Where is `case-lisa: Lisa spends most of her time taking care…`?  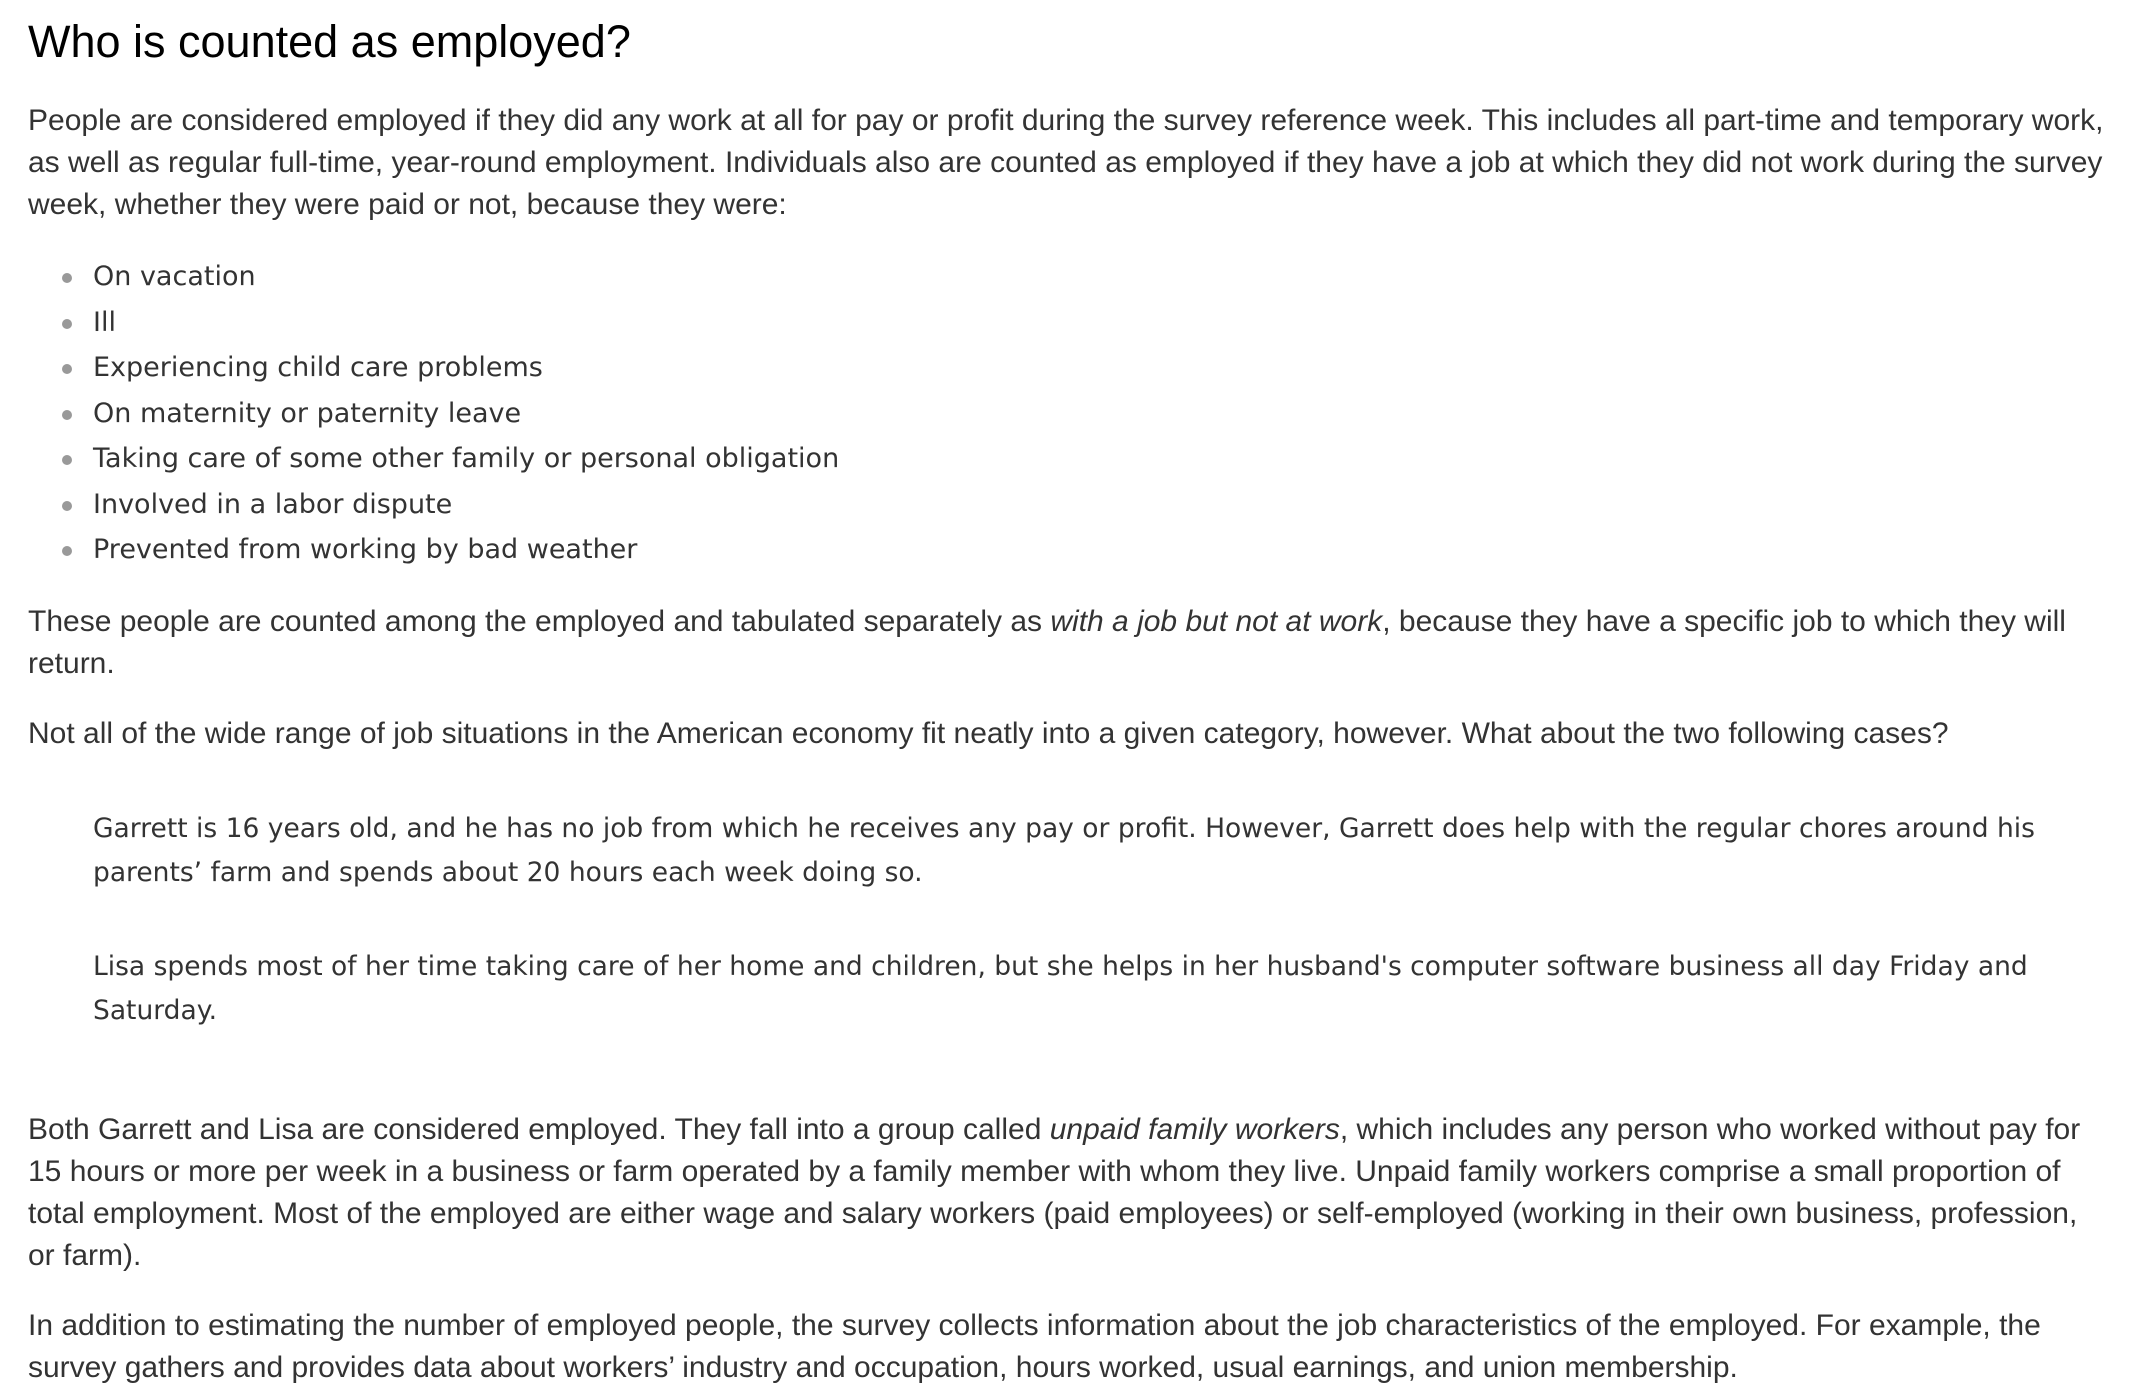 case-lisa: Lisa spends most of her time taking care… is located at coordinates (1060, 988).